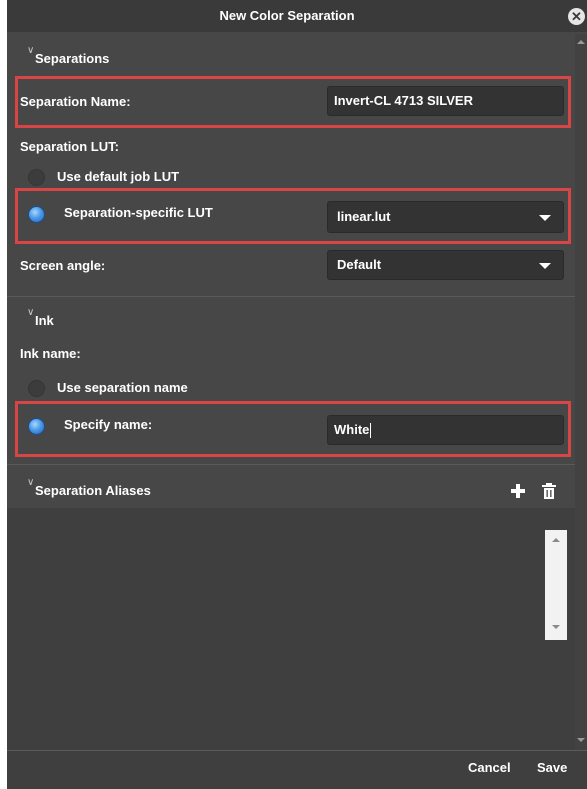 The image size is (587, 789). I want to click on save-button: Save, so click(552, 767).